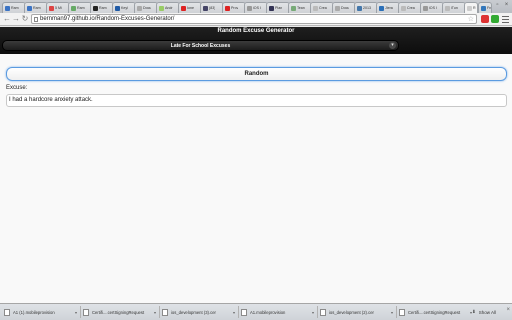 The width and height of the screenshot is (512, 320). What do you see at coordinates (234, 7) in the screenshot?
I see `browser-tab: Prov` at bounding box center [234, 7].